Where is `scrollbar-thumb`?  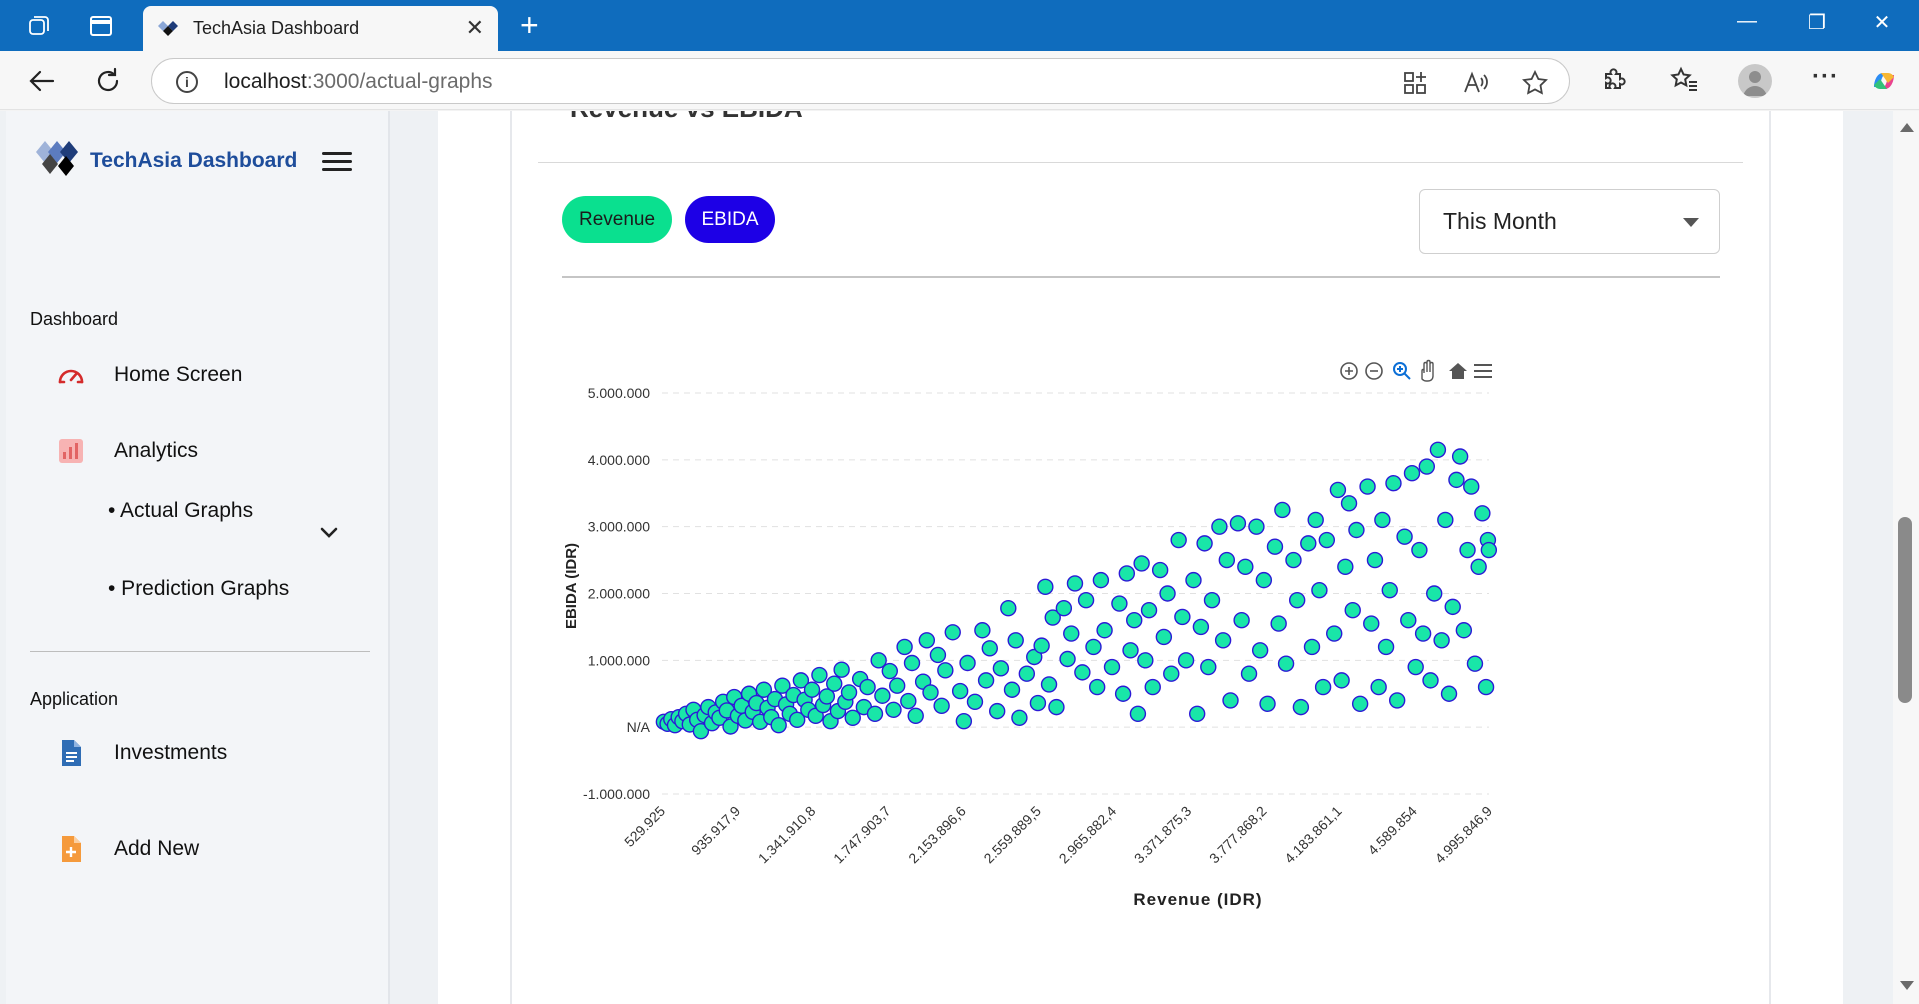 scrollbar-thumb is located at coordinates (1905, 610).